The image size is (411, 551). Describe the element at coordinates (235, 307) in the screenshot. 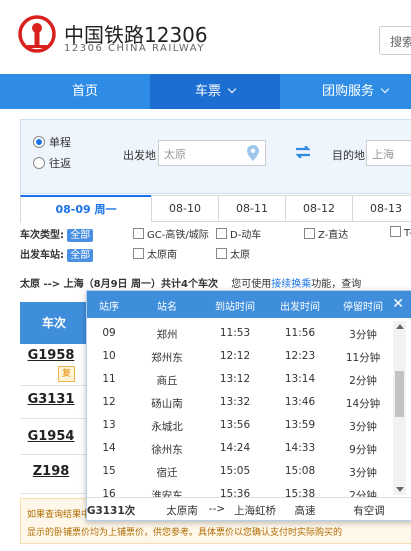

I see `col-arrive: 到站时间` at that location.